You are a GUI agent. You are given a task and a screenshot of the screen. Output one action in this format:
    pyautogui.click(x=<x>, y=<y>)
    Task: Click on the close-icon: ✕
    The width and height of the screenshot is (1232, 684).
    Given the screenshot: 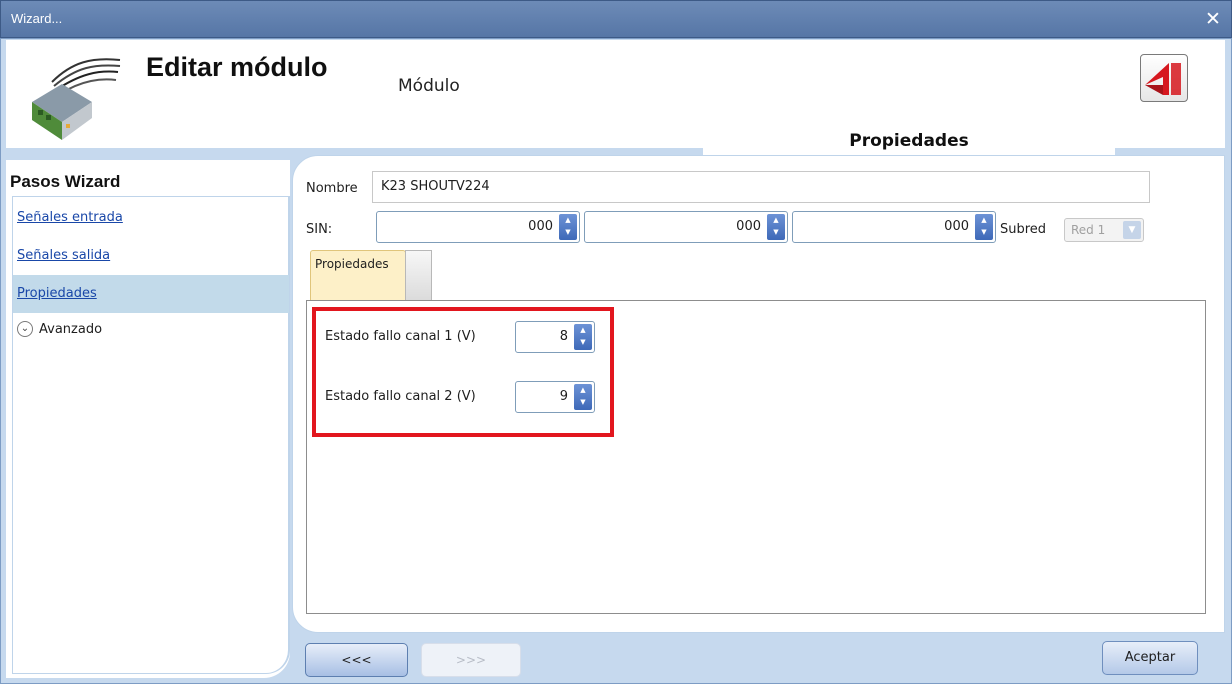 What is the action you would take?
    pyautogui.click(x=1213, y=19)
    